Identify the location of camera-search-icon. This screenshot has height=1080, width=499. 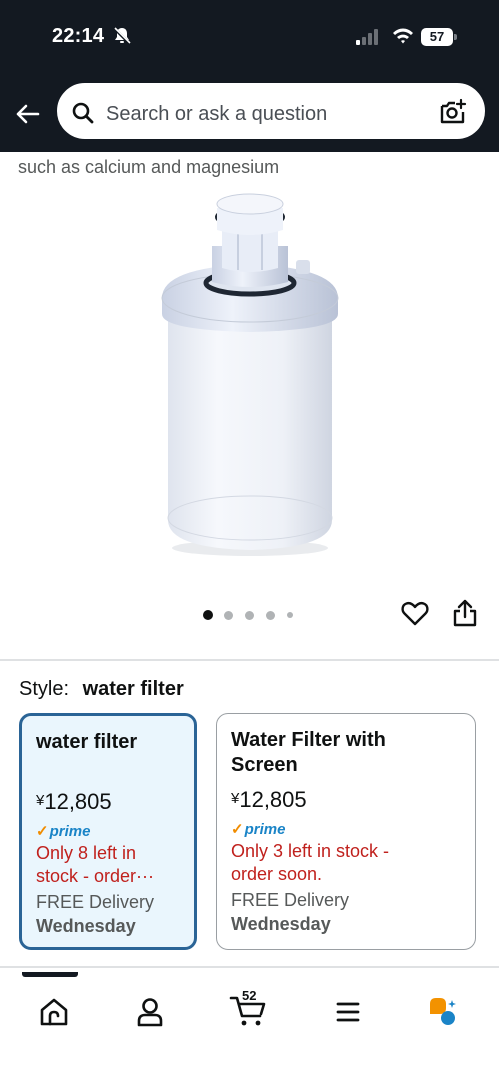
(453, 112).